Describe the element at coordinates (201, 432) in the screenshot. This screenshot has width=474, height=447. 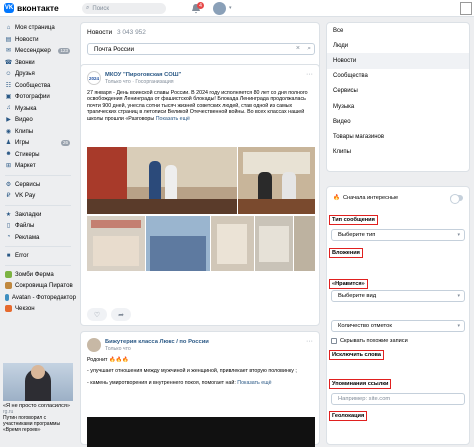
I see `post-video` at that location.